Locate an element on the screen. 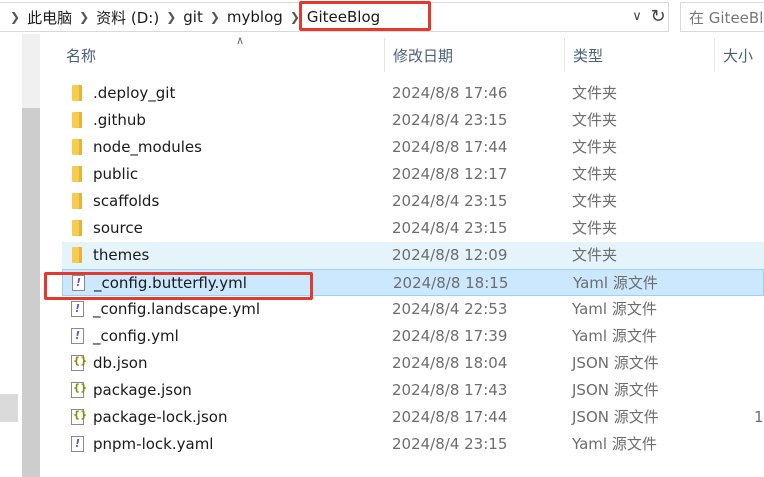 This screenshot has width=764, height=477. file-date: 2024/8/8 12:09 is located at coordinates (450, 255).